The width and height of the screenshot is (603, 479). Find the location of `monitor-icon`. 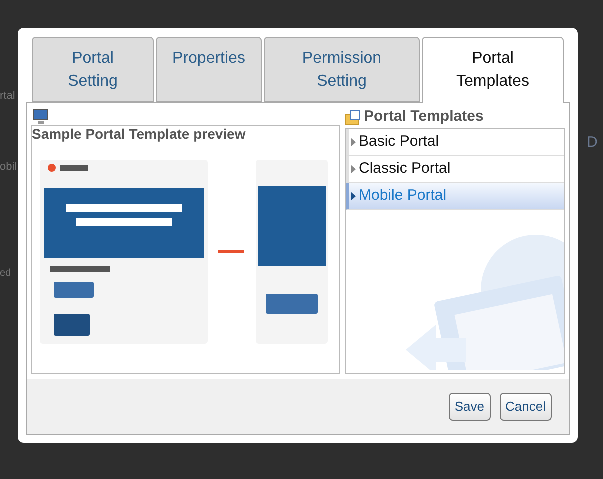

monitor-icon is located at coordinates (41, 117).